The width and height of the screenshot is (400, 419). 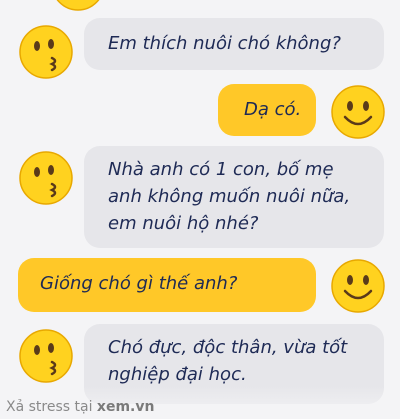 I want to click on message-bubble-outgoing: Giống chó gì thế anh?, so click(x=167, y=285).